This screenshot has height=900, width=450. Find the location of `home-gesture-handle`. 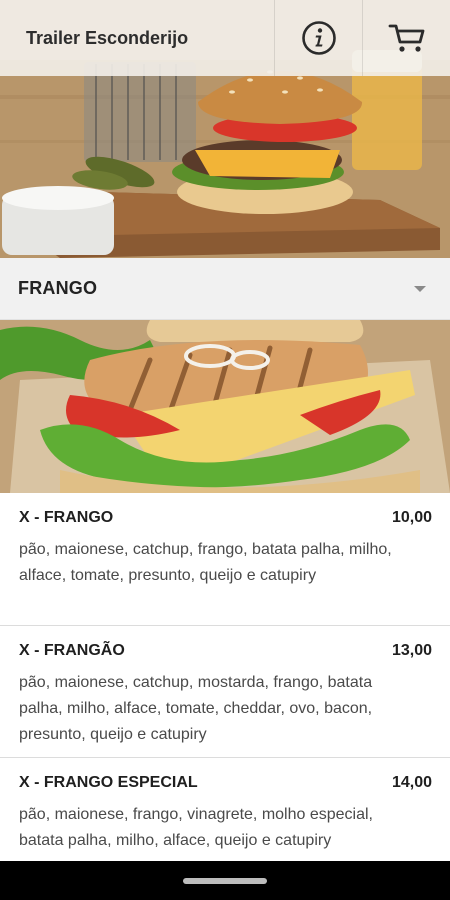

home-gesture-handle is located at coordinates (225, 880).